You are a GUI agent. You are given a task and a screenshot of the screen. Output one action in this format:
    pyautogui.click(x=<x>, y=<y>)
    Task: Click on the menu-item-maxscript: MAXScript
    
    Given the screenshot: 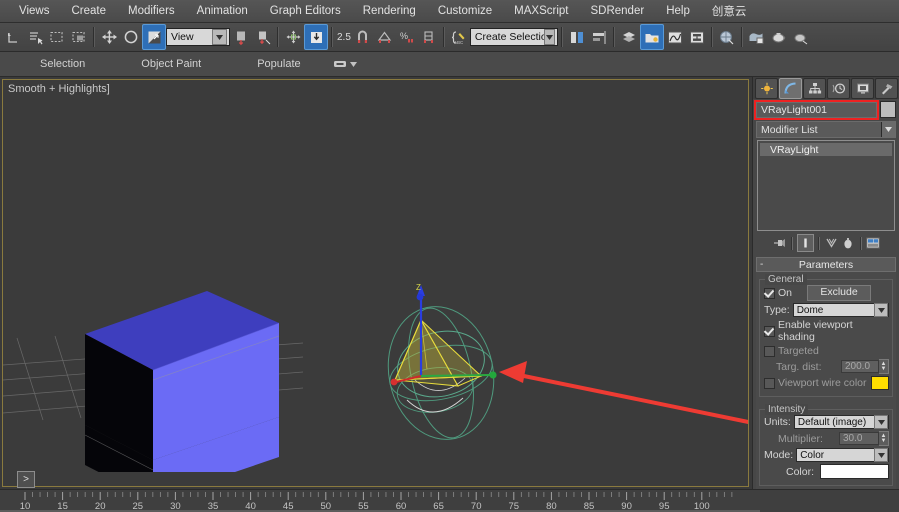 What is the action you would take?
    pyautogui.click(x=541, y=11)
    